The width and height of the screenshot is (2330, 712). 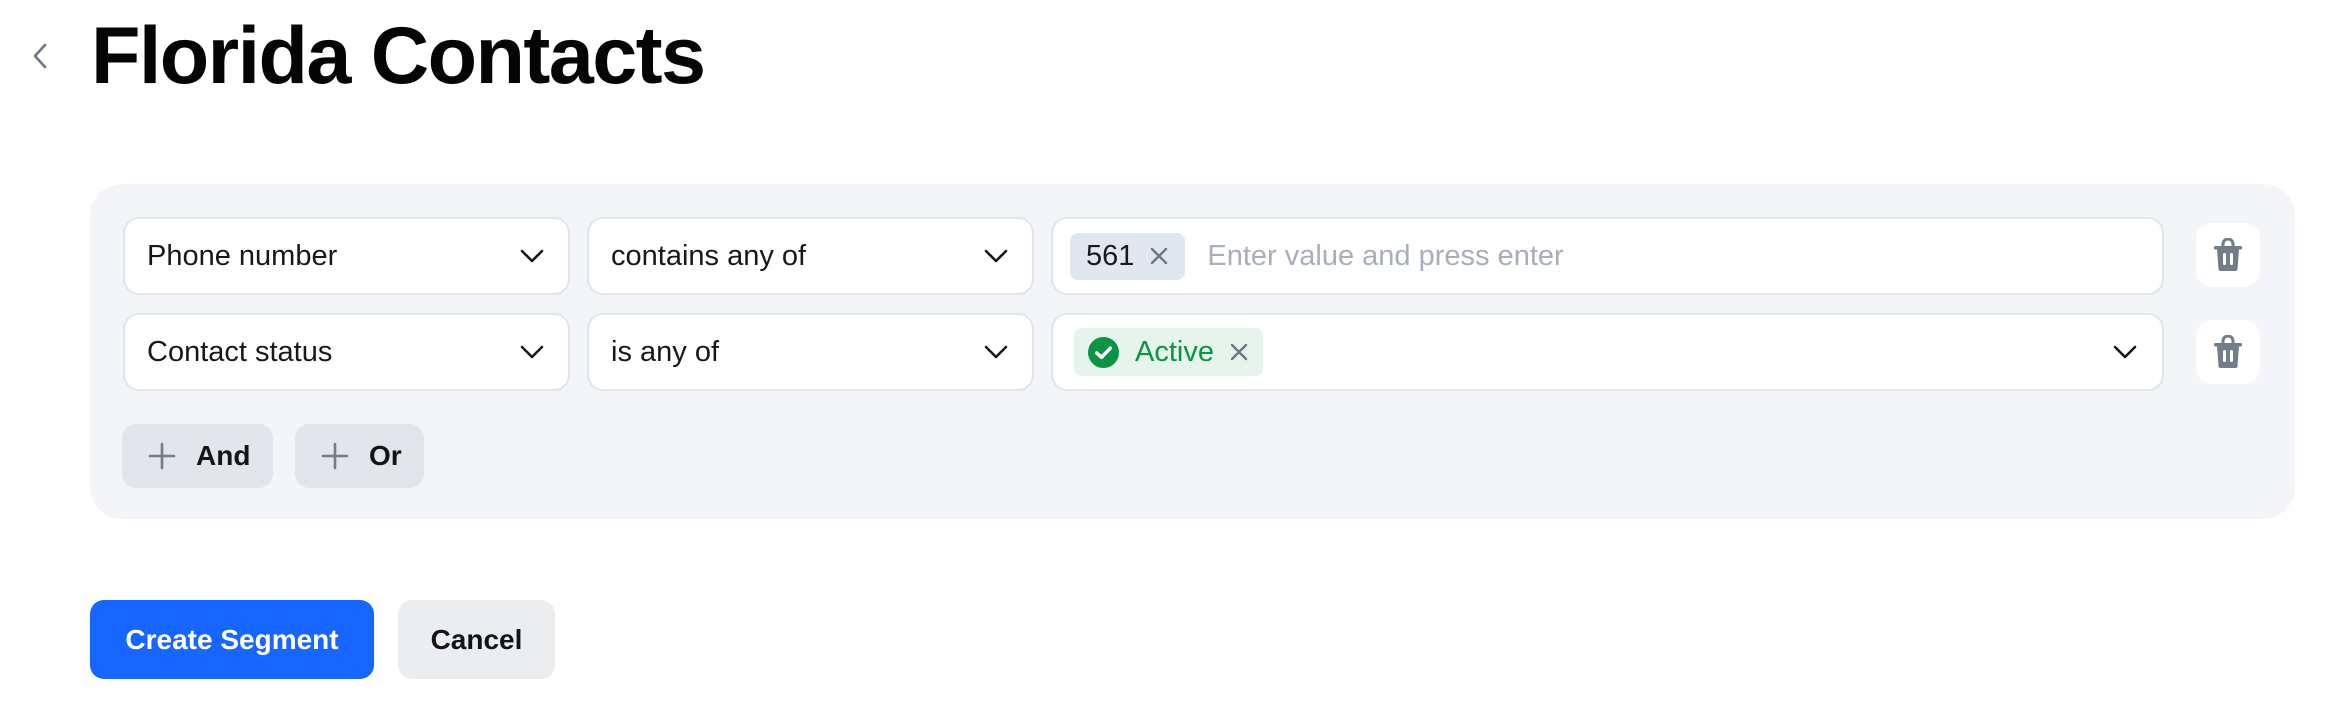 I want to click on property-select-2: Contact status, so click(x=346, y=352).